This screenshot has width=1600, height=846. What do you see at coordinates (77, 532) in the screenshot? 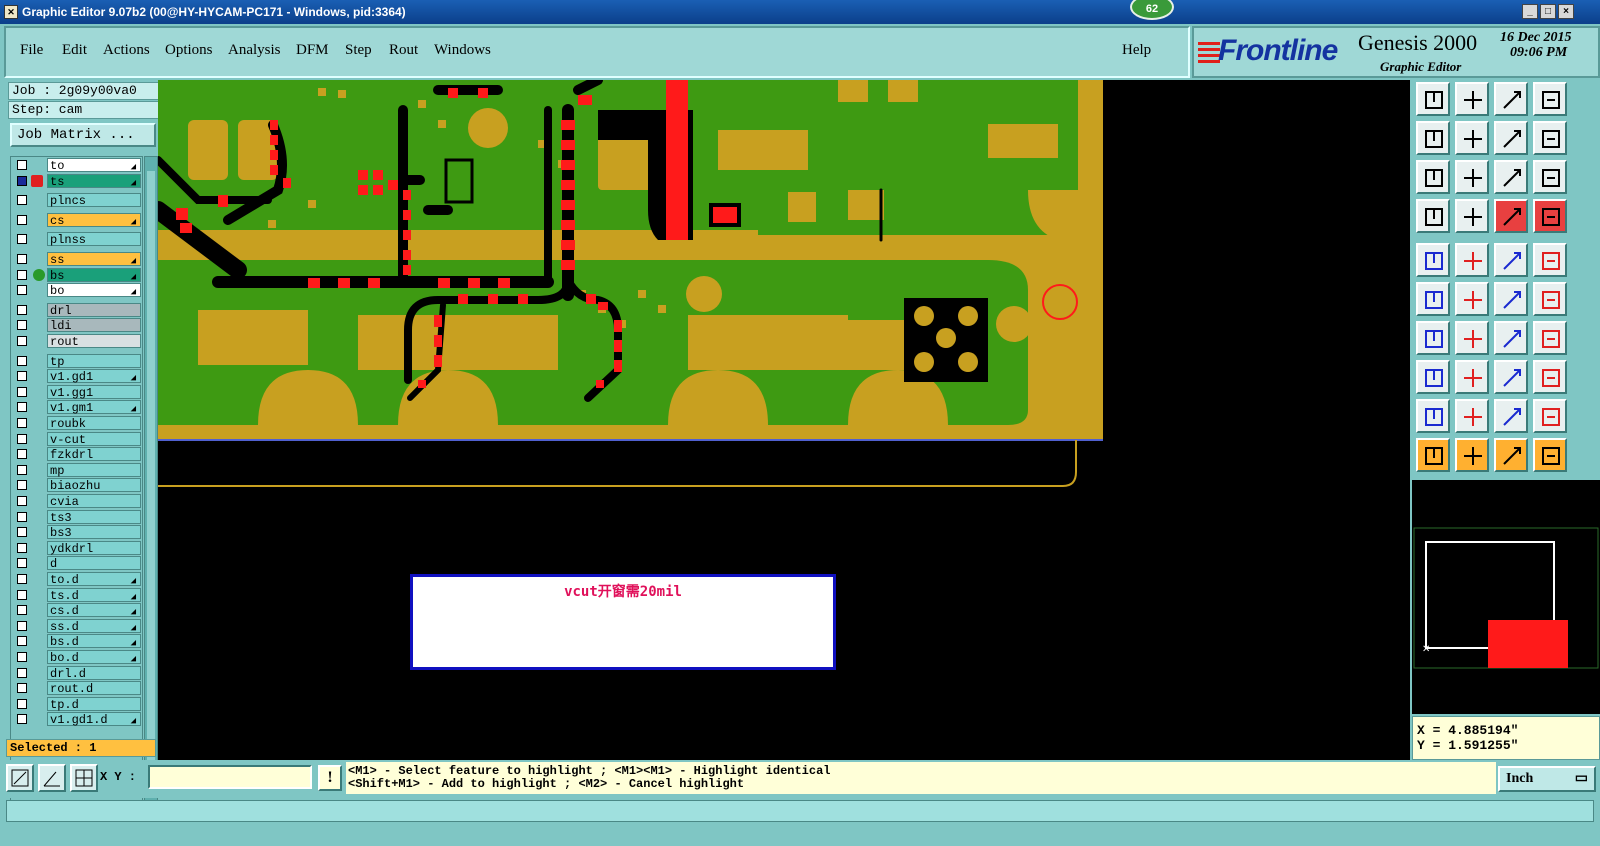
I see `layer-row: bs3` at bounding box center [77, 532].